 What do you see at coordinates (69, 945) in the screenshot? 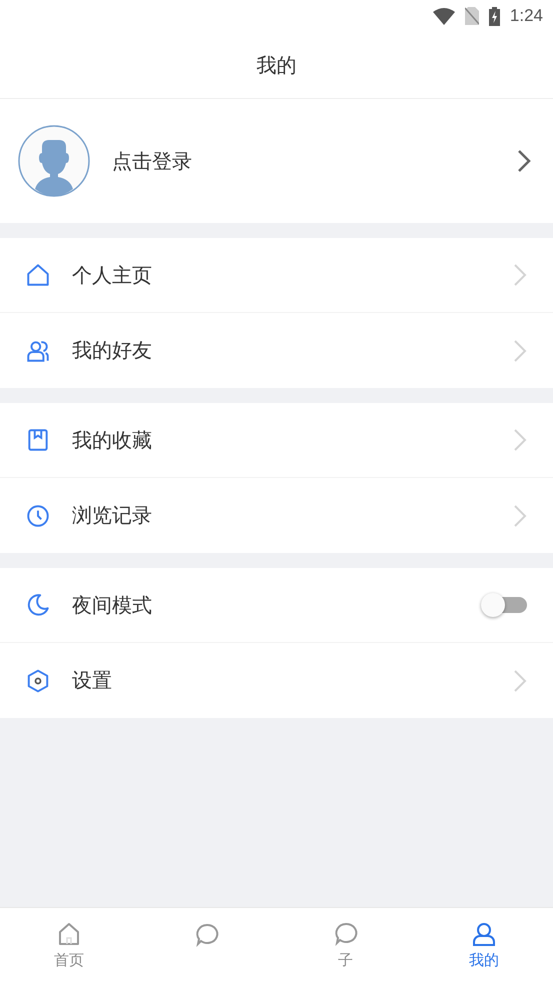
I see `tab: 首页` at bounding box center [69, 945].